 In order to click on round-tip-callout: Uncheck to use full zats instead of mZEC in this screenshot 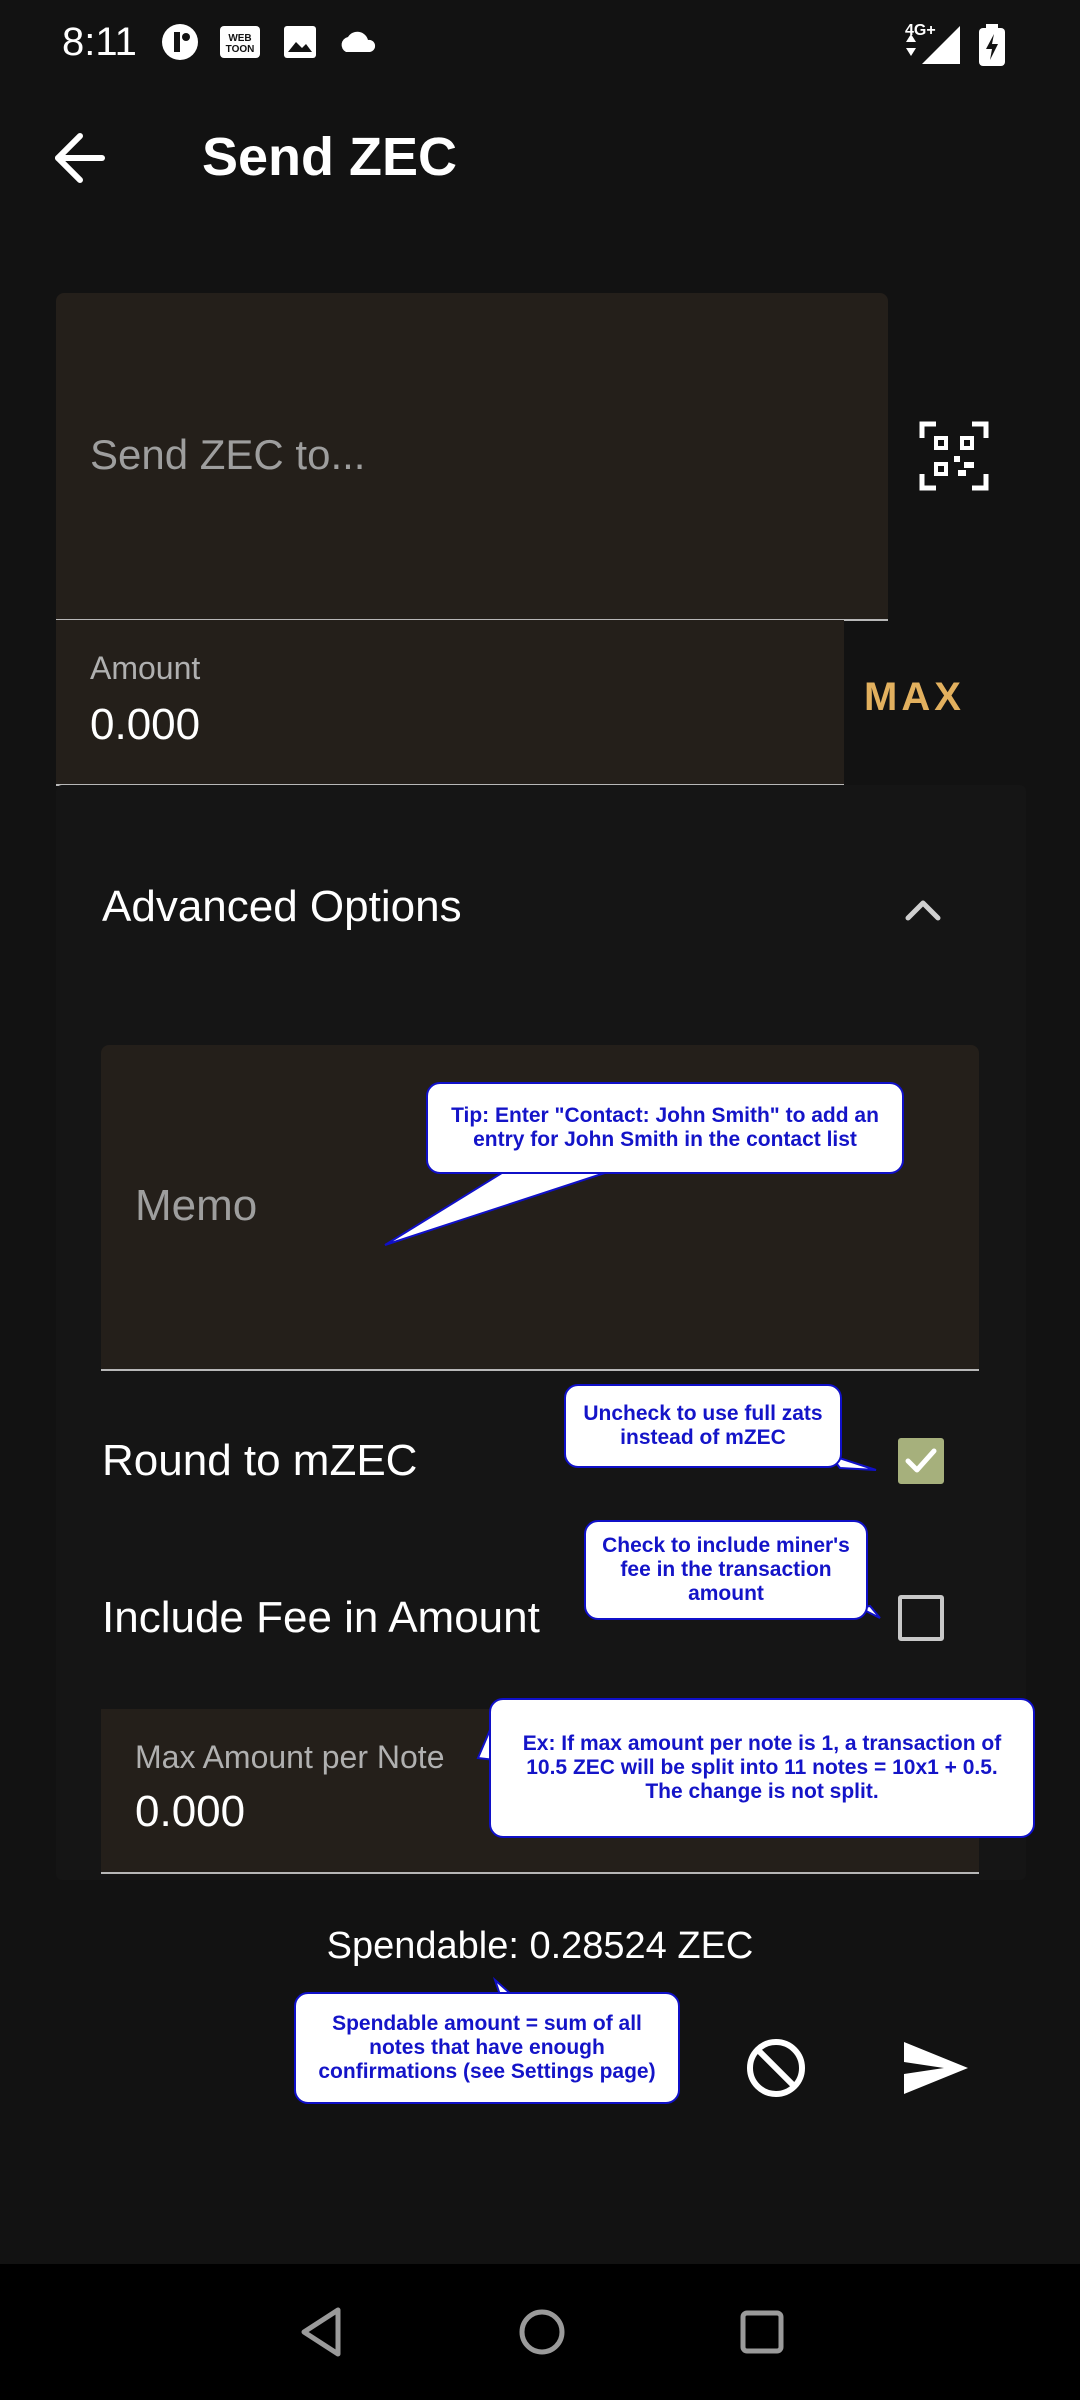, I will do `click(703, 1426)`.